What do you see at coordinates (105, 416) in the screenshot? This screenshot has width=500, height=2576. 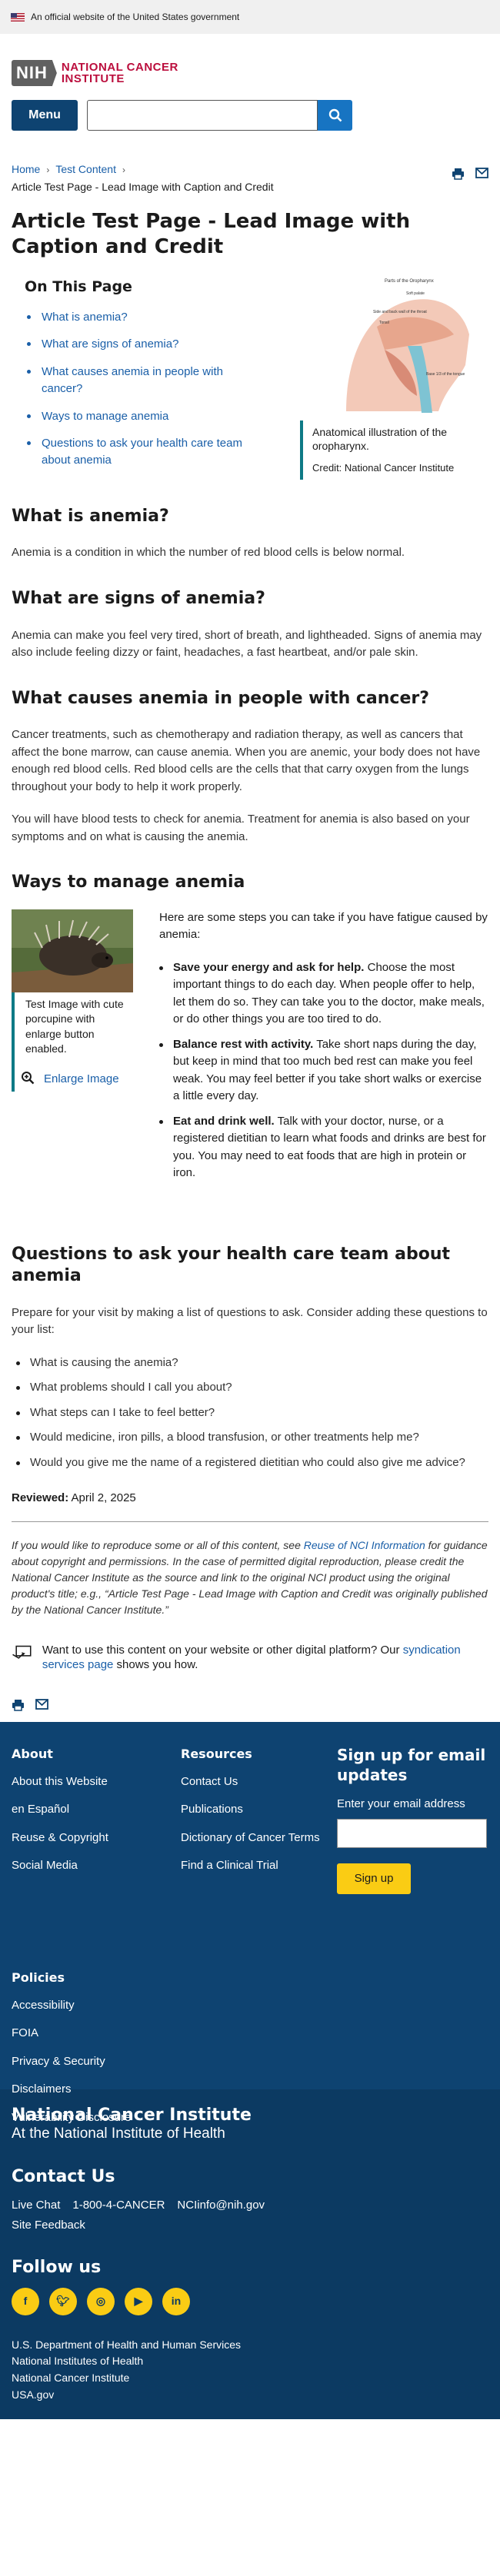 I see `otp-link-text: Ways to manage anemia` at bounding box center [105, 416].